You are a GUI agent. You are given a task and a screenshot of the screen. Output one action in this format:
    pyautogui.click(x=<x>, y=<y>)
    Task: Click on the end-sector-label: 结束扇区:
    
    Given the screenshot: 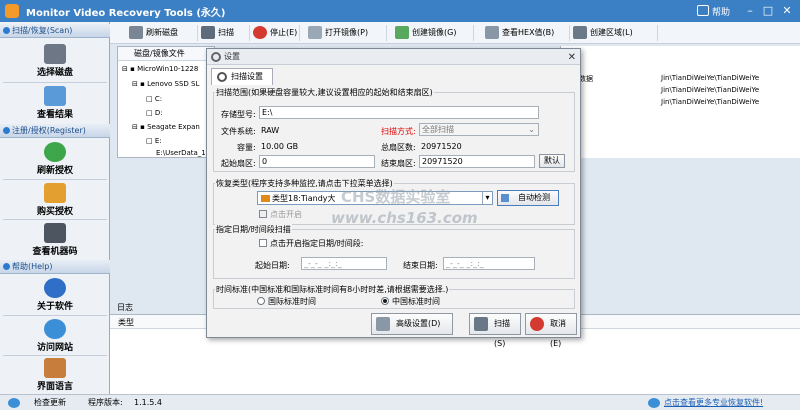 What is the action you would take?
    pyautogui.click(x=398, y=163)
    